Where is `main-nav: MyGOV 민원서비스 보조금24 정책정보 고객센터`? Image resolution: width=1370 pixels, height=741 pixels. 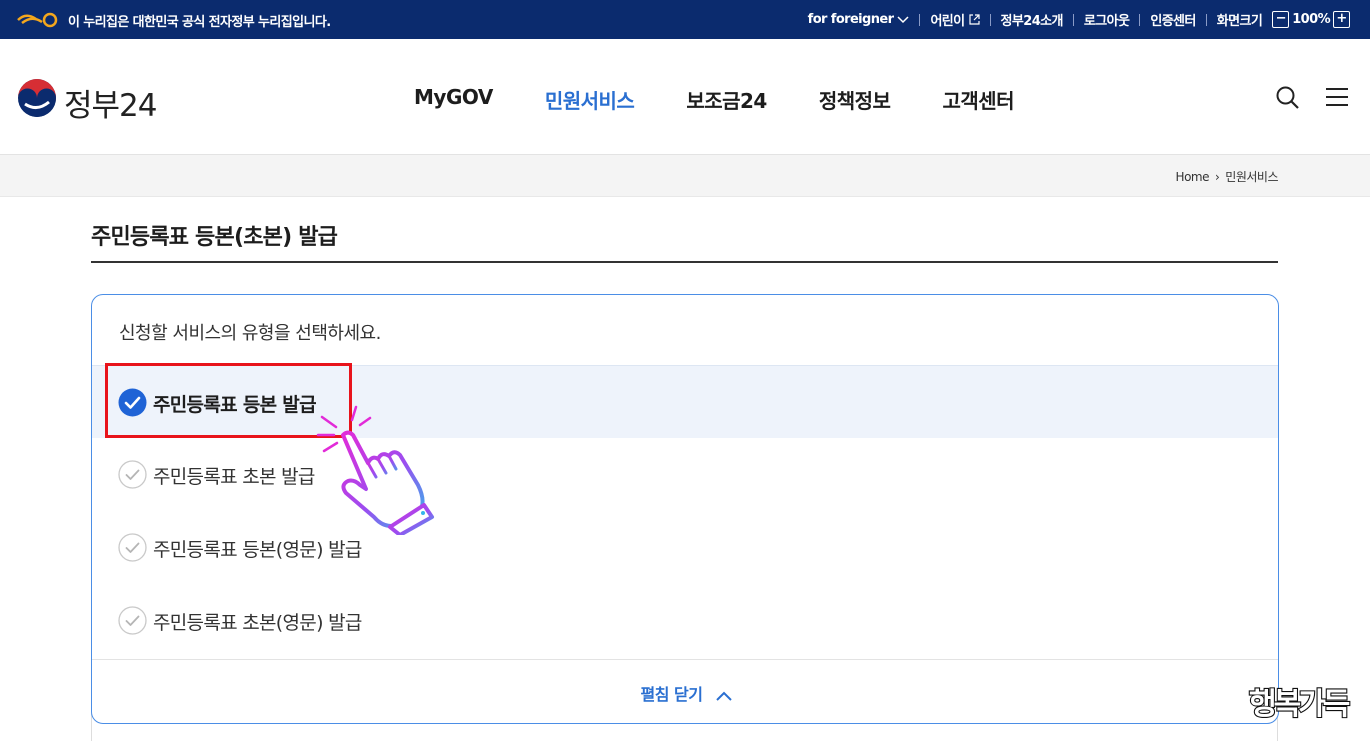
main-nav: MyGOV 민원서비스 보조금24 정책정보 고객센터 is located at coordinates (714, 99).